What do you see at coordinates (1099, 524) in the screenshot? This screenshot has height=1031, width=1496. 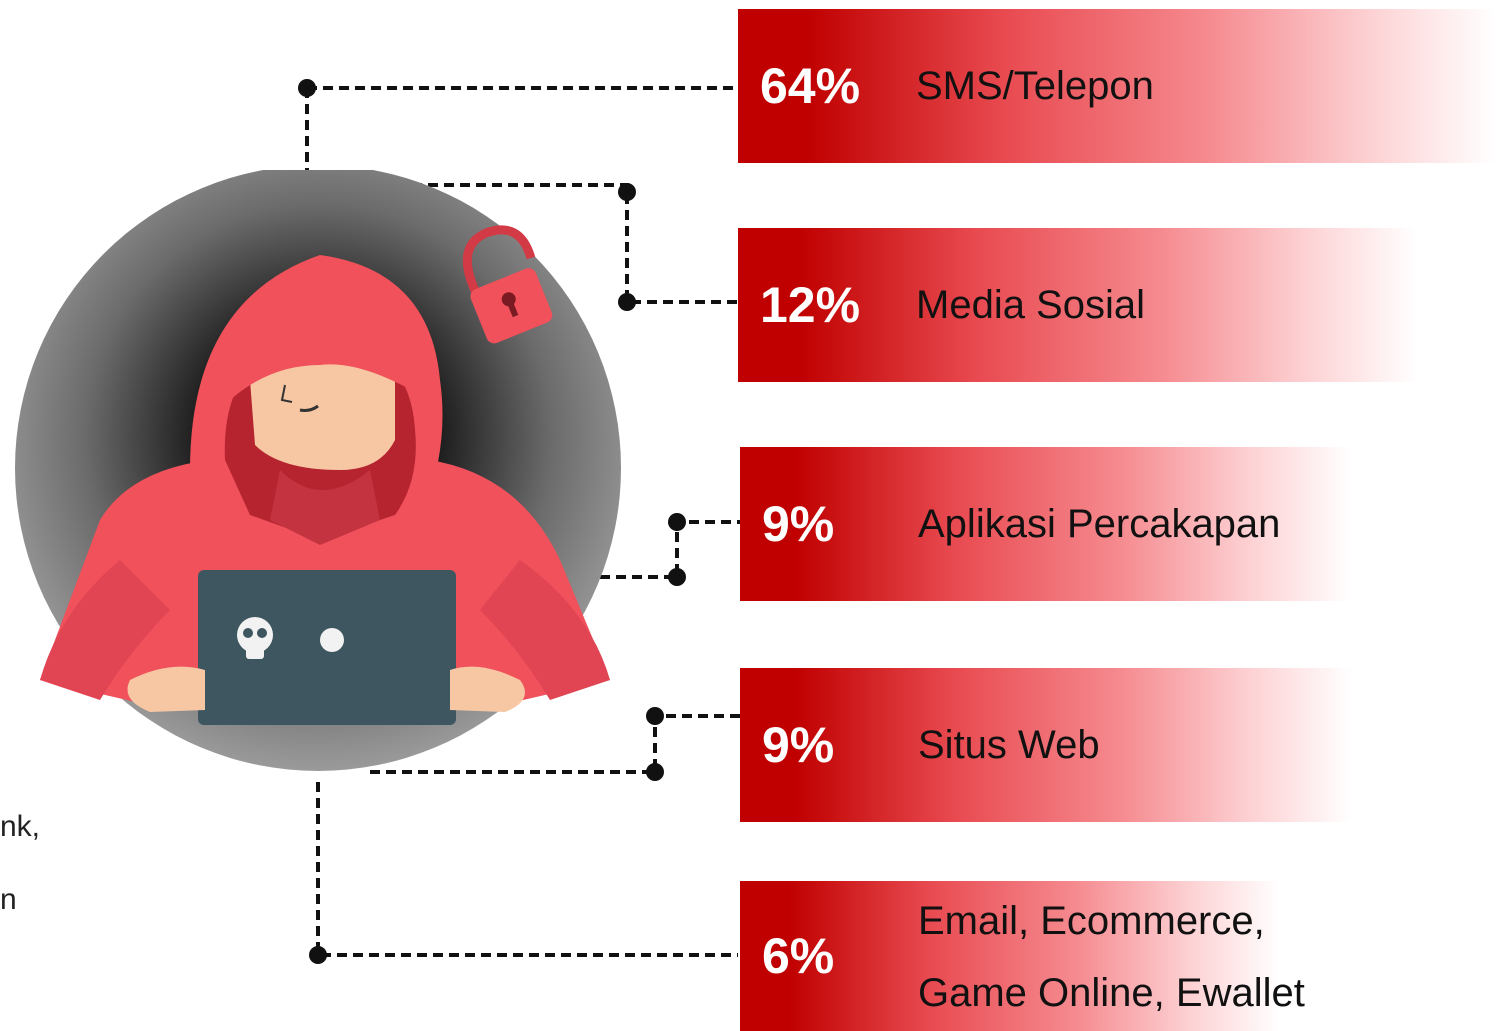 I see `channel-label: Aplikasi Percakapan` at bounding box center [1099, 524].